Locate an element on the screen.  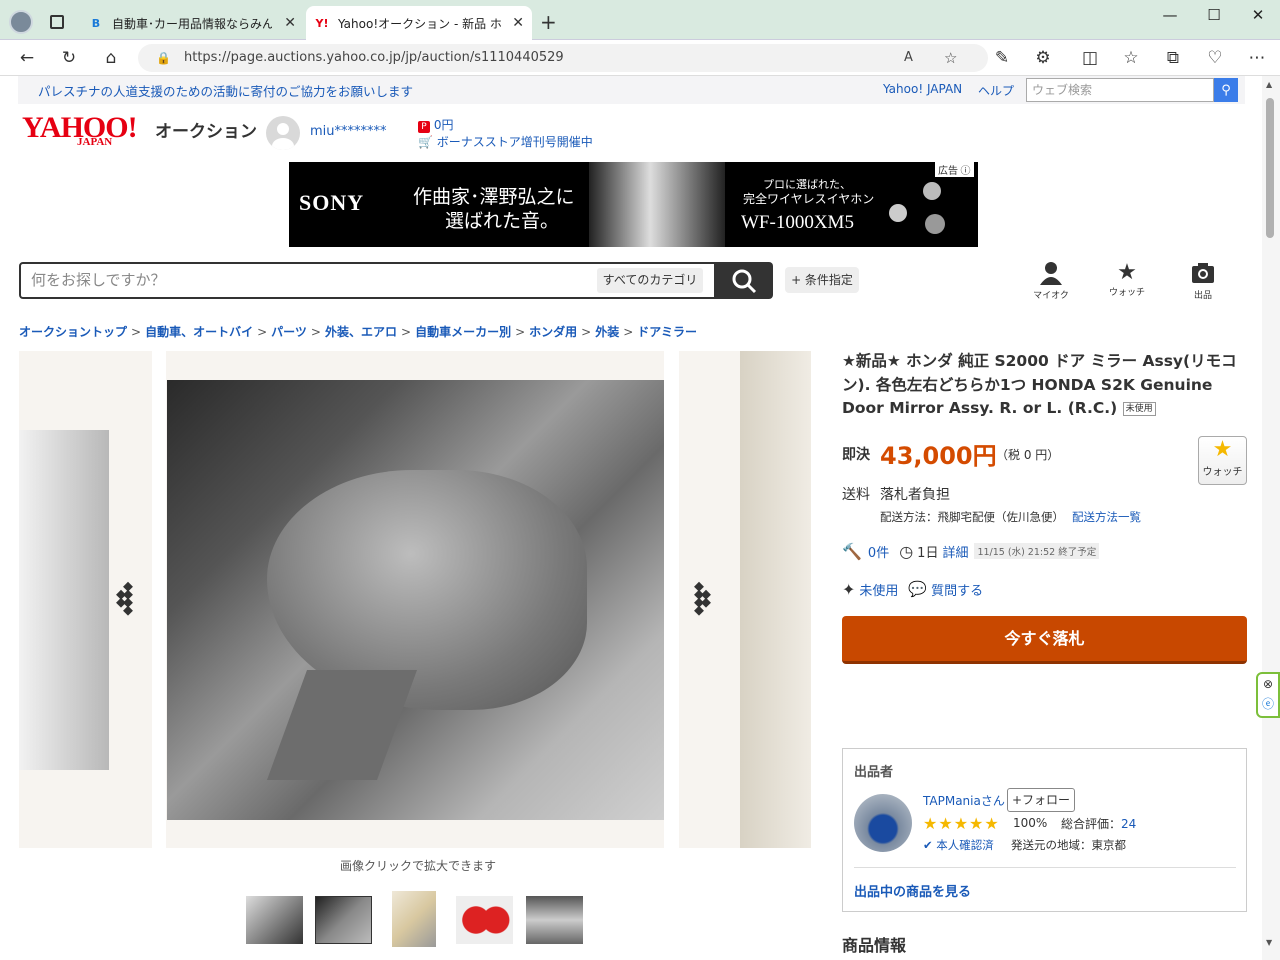
breadcrumb-item: ドアミラー is located at coordinates (667, 332).